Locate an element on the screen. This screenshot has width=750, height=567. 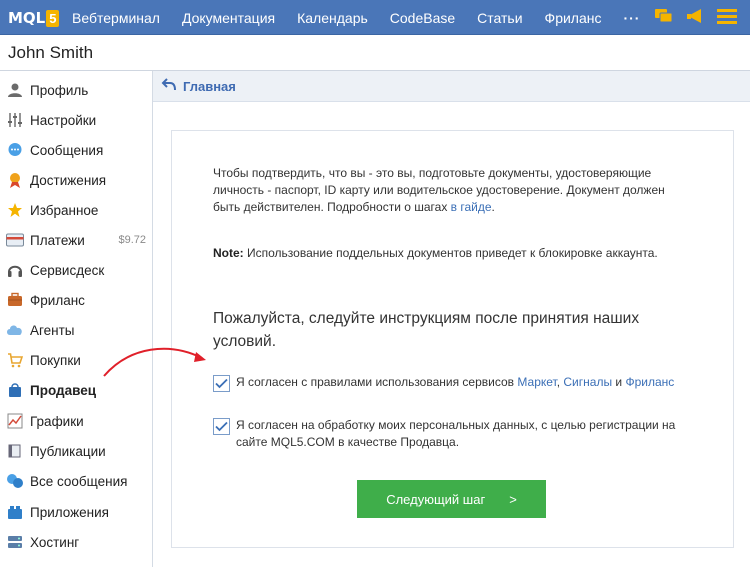
nav-webterminal: Вебтерминал is located at coordinates (116, 18).